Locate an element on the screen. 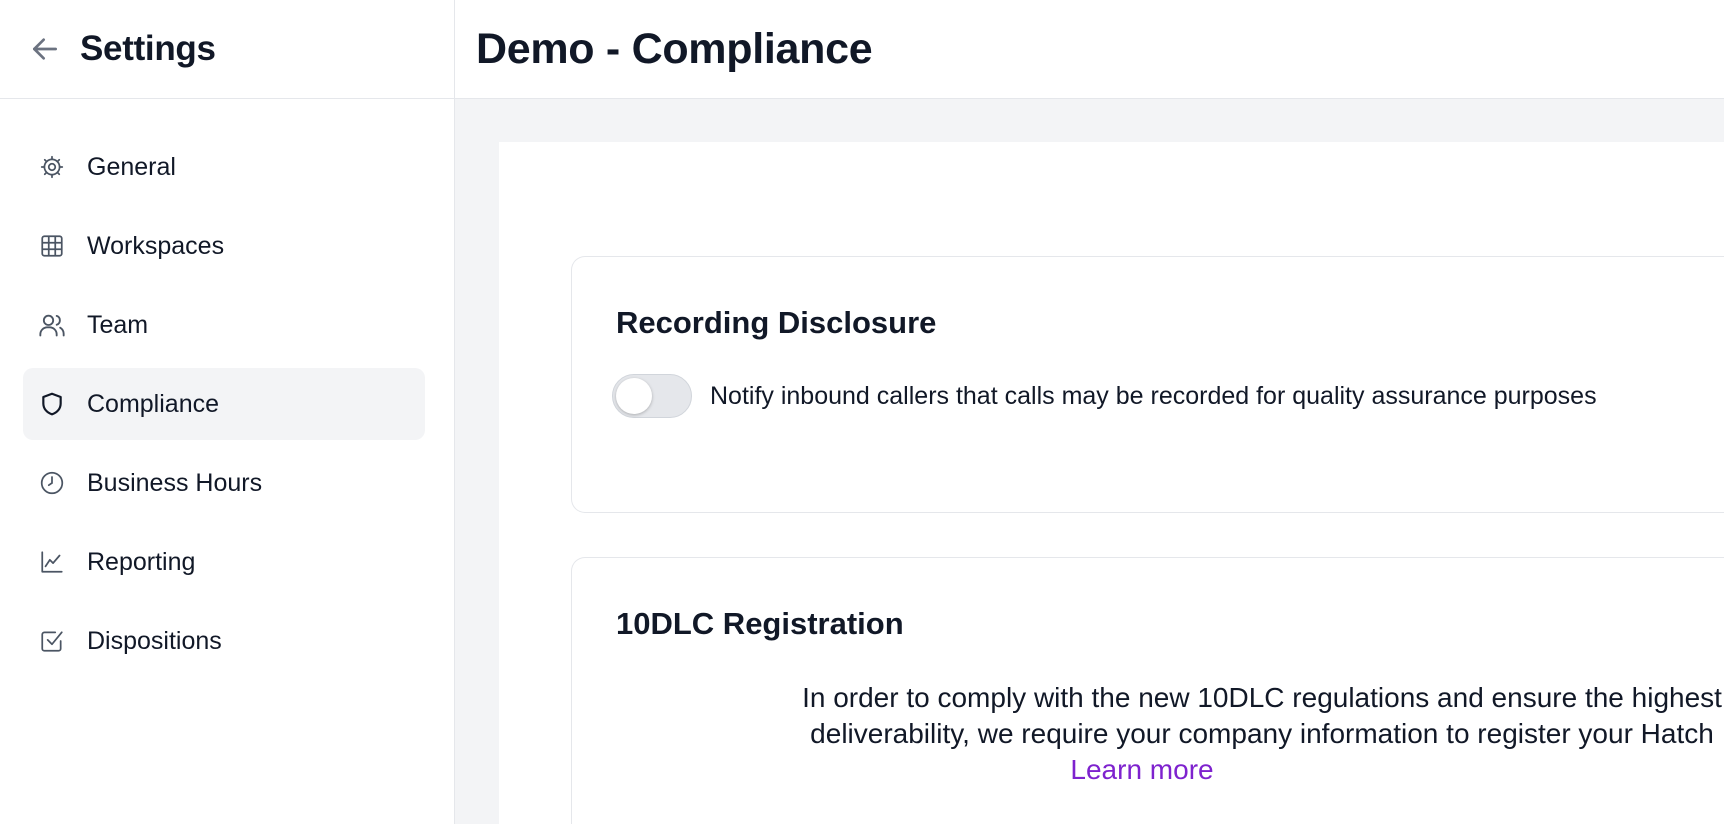  sidebar-item-compliance: Compliance is located at coordinates (224, 404).